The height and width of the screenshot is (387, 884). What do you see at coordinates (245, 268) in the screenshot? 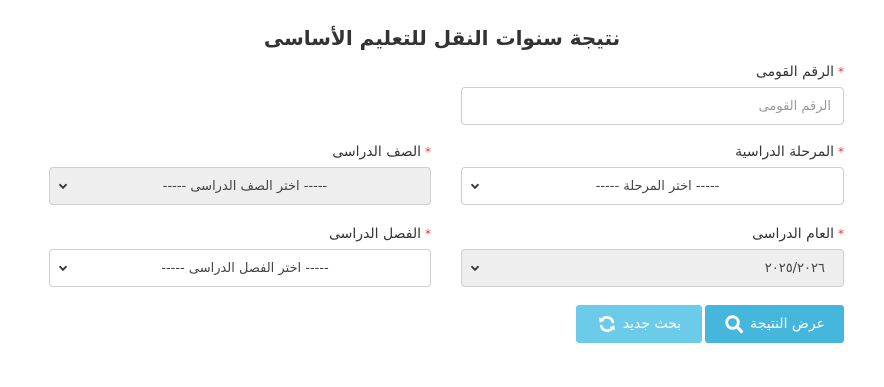
I see `class-selected-value: ----- اختر الفصل الدراسى -----` at bounding box center [245, 268].